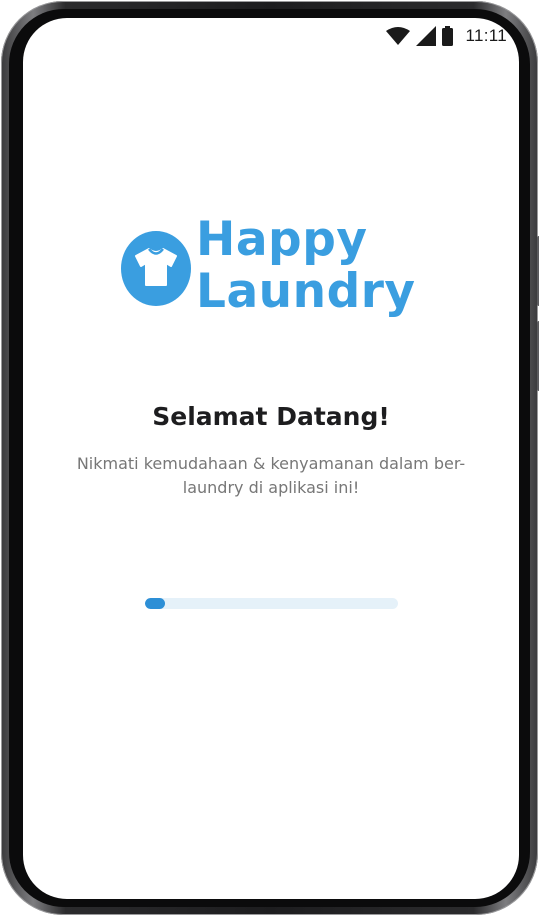 The height and width of the screenshot is (916, 539). I want to click on cellular-signal-icon, so click(426, 36).